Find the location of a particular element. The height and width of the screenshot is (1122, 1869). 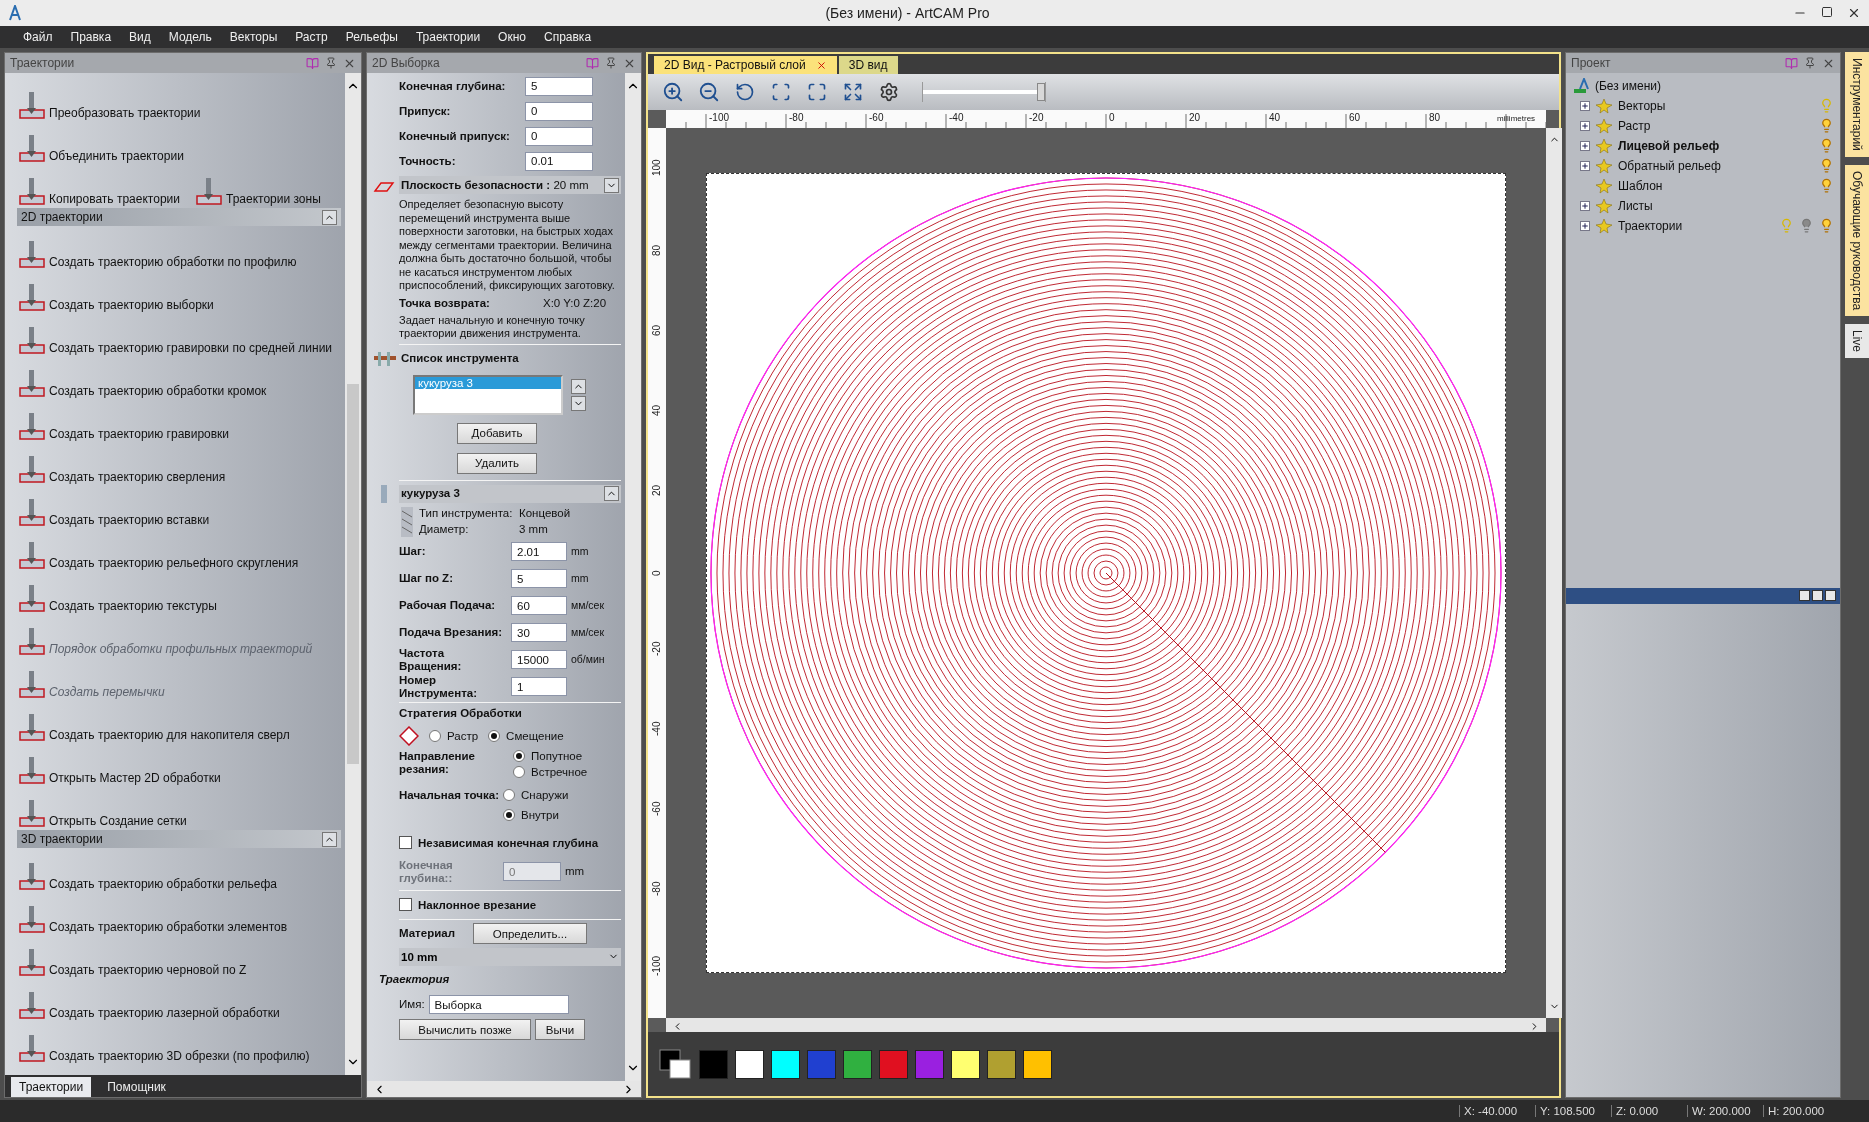

menu-item: Вид is located at coordinates (140, 37).